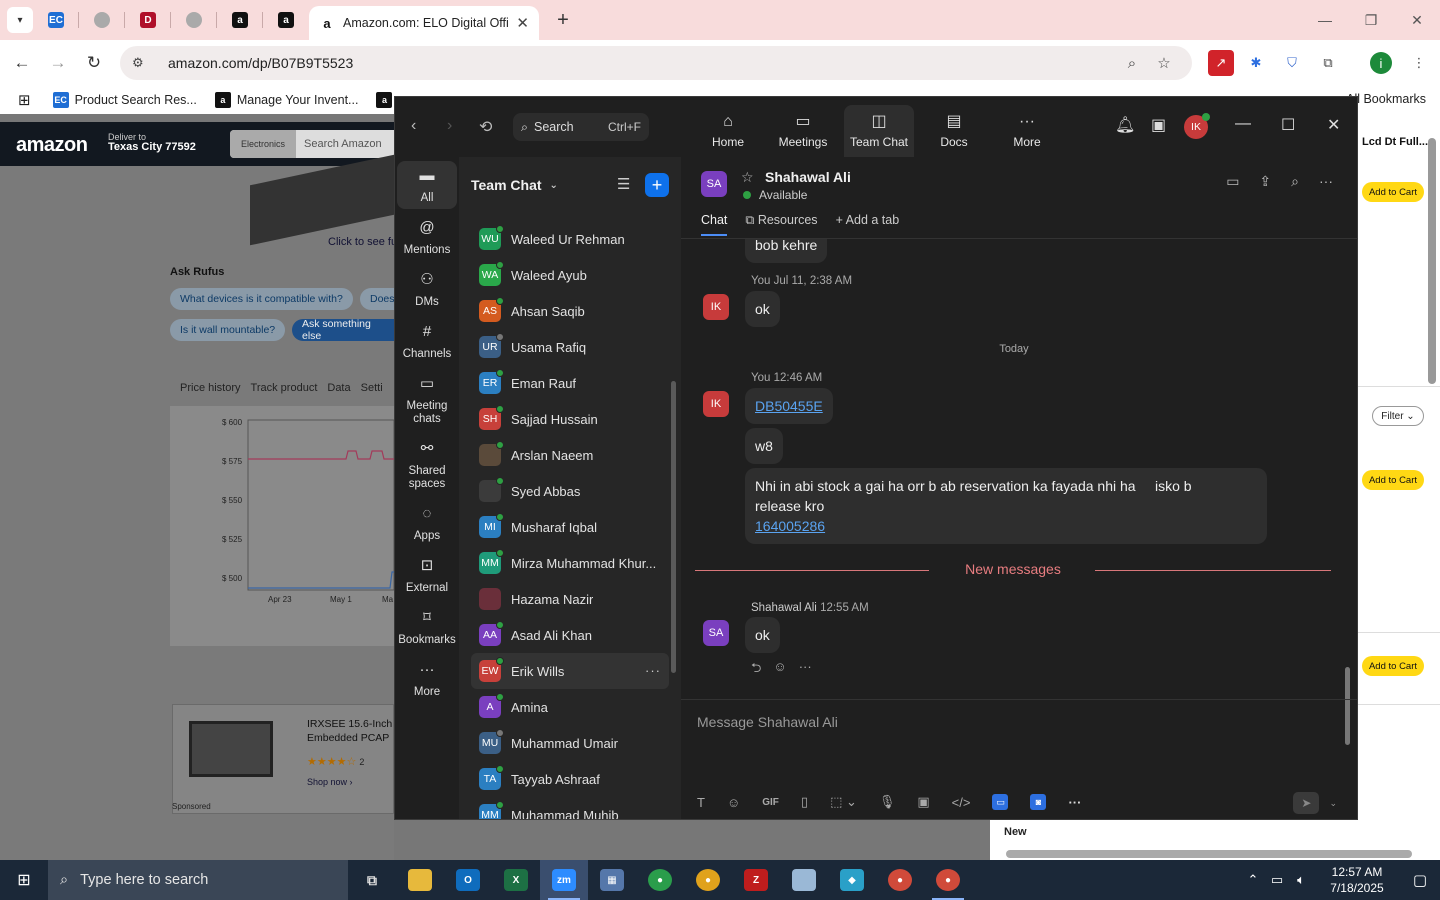  What do you see at coordinates (570, 383) in the screenshot?
I see `contact-item: ER Eman Rauf` at bounding box center [570, 383].